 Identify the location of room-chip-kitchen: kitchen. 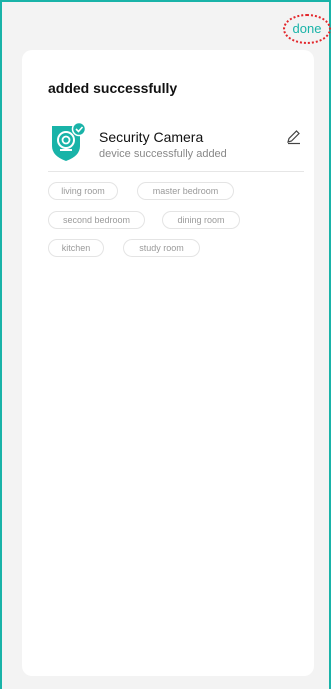
(76, 248).